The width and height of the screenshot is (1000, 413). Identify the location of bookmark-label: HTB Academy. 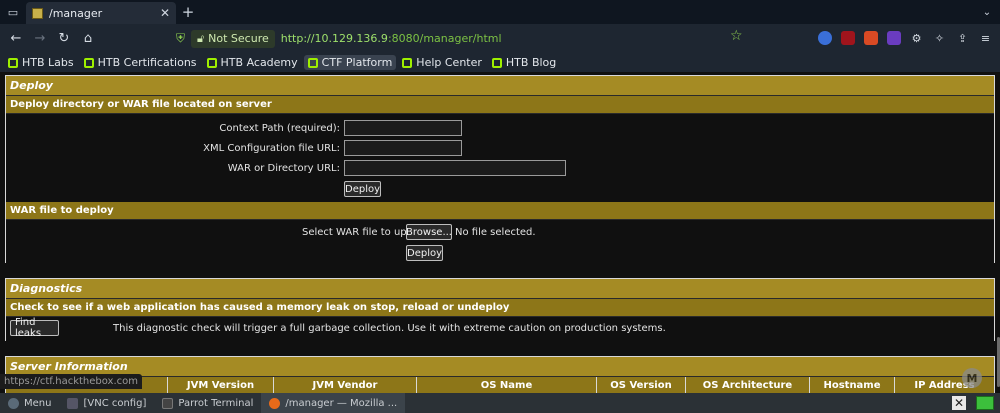
(259, 62).